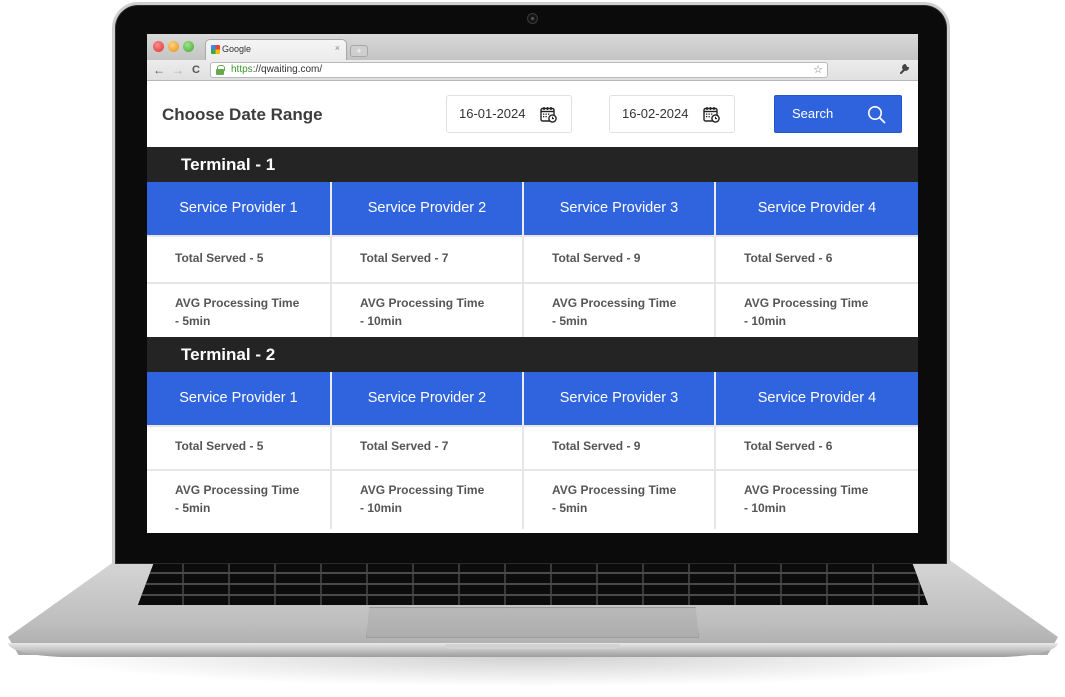 This screenshot has height=697, width=1065. What do you see at coordinates (532, 18) in the screenshot?
I see `camera-icon` at bounding box center [532, 18].